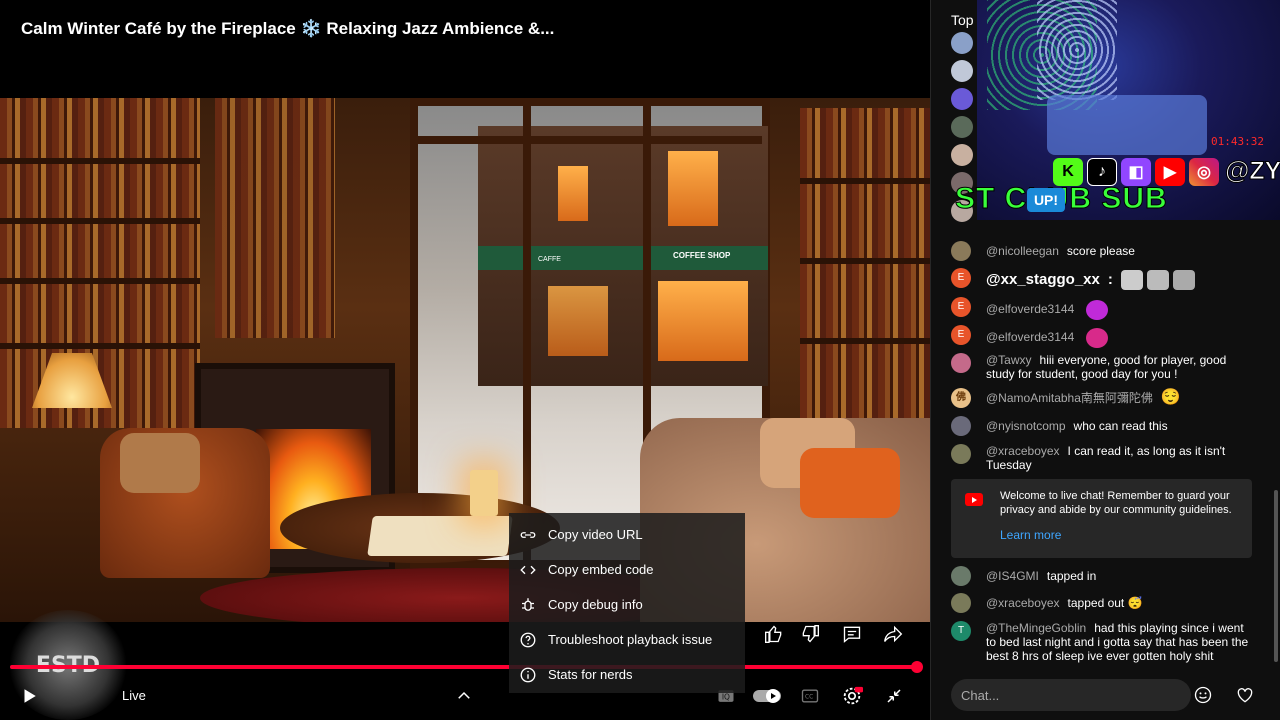 The height and width of the screenshot is (720, 1280). Describe the element at coordinates (1069, 398) in the screenshot. I see `message-author: @NamoAmitabha南無阿彌陀佛` at that location.